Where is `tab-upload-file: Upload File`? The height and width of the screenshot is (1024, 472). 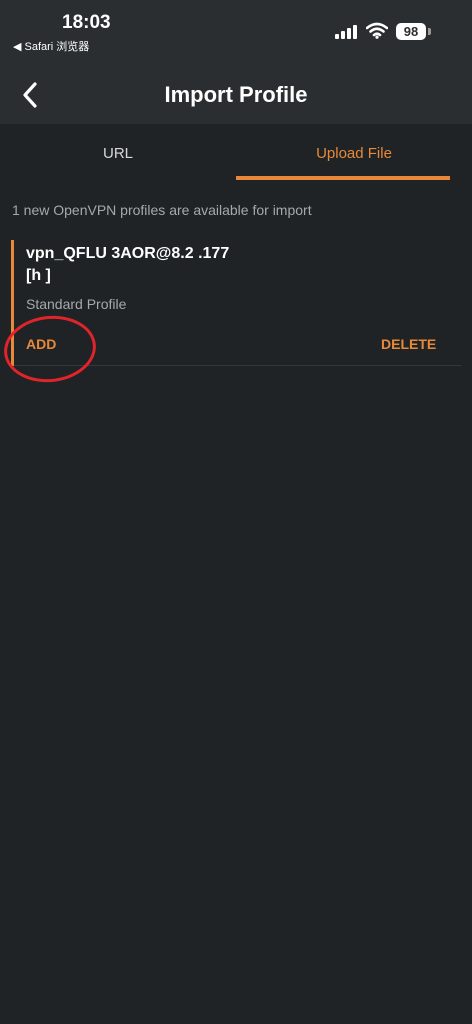
tab-upload-file: Upload File is located at coordinates (354, 153).